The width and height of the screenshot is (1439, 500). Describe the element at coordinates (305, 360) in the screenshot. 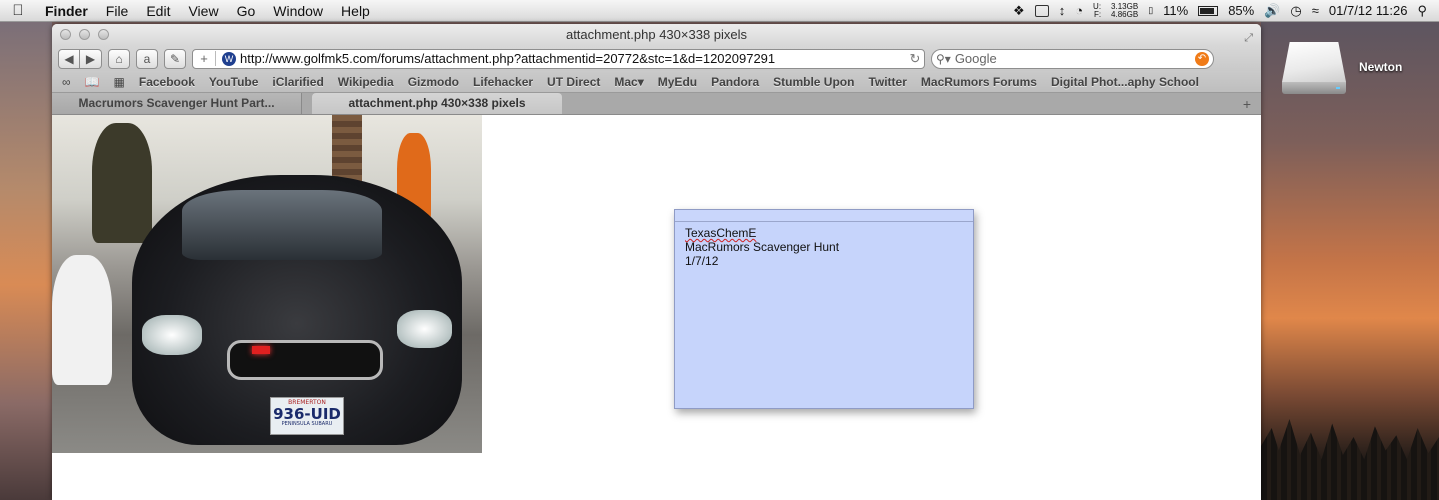

I see `photo-grille` at that location.